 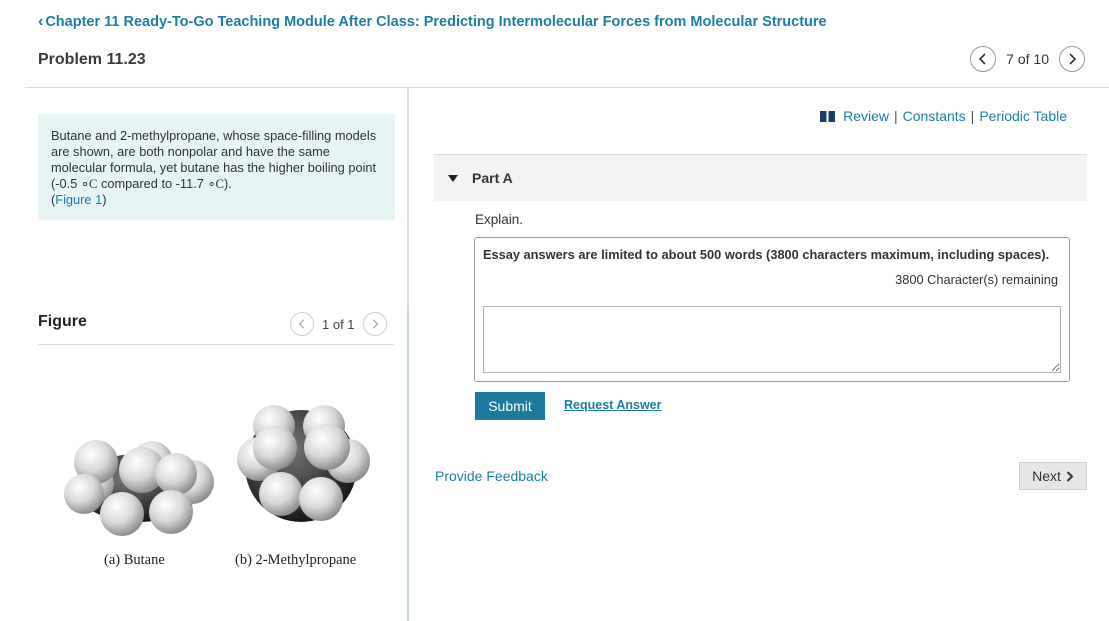 What do you see at coordinates (408, 463) in the screenshot?
I see `panel-divider-accent` at bounding box center [408, 463].